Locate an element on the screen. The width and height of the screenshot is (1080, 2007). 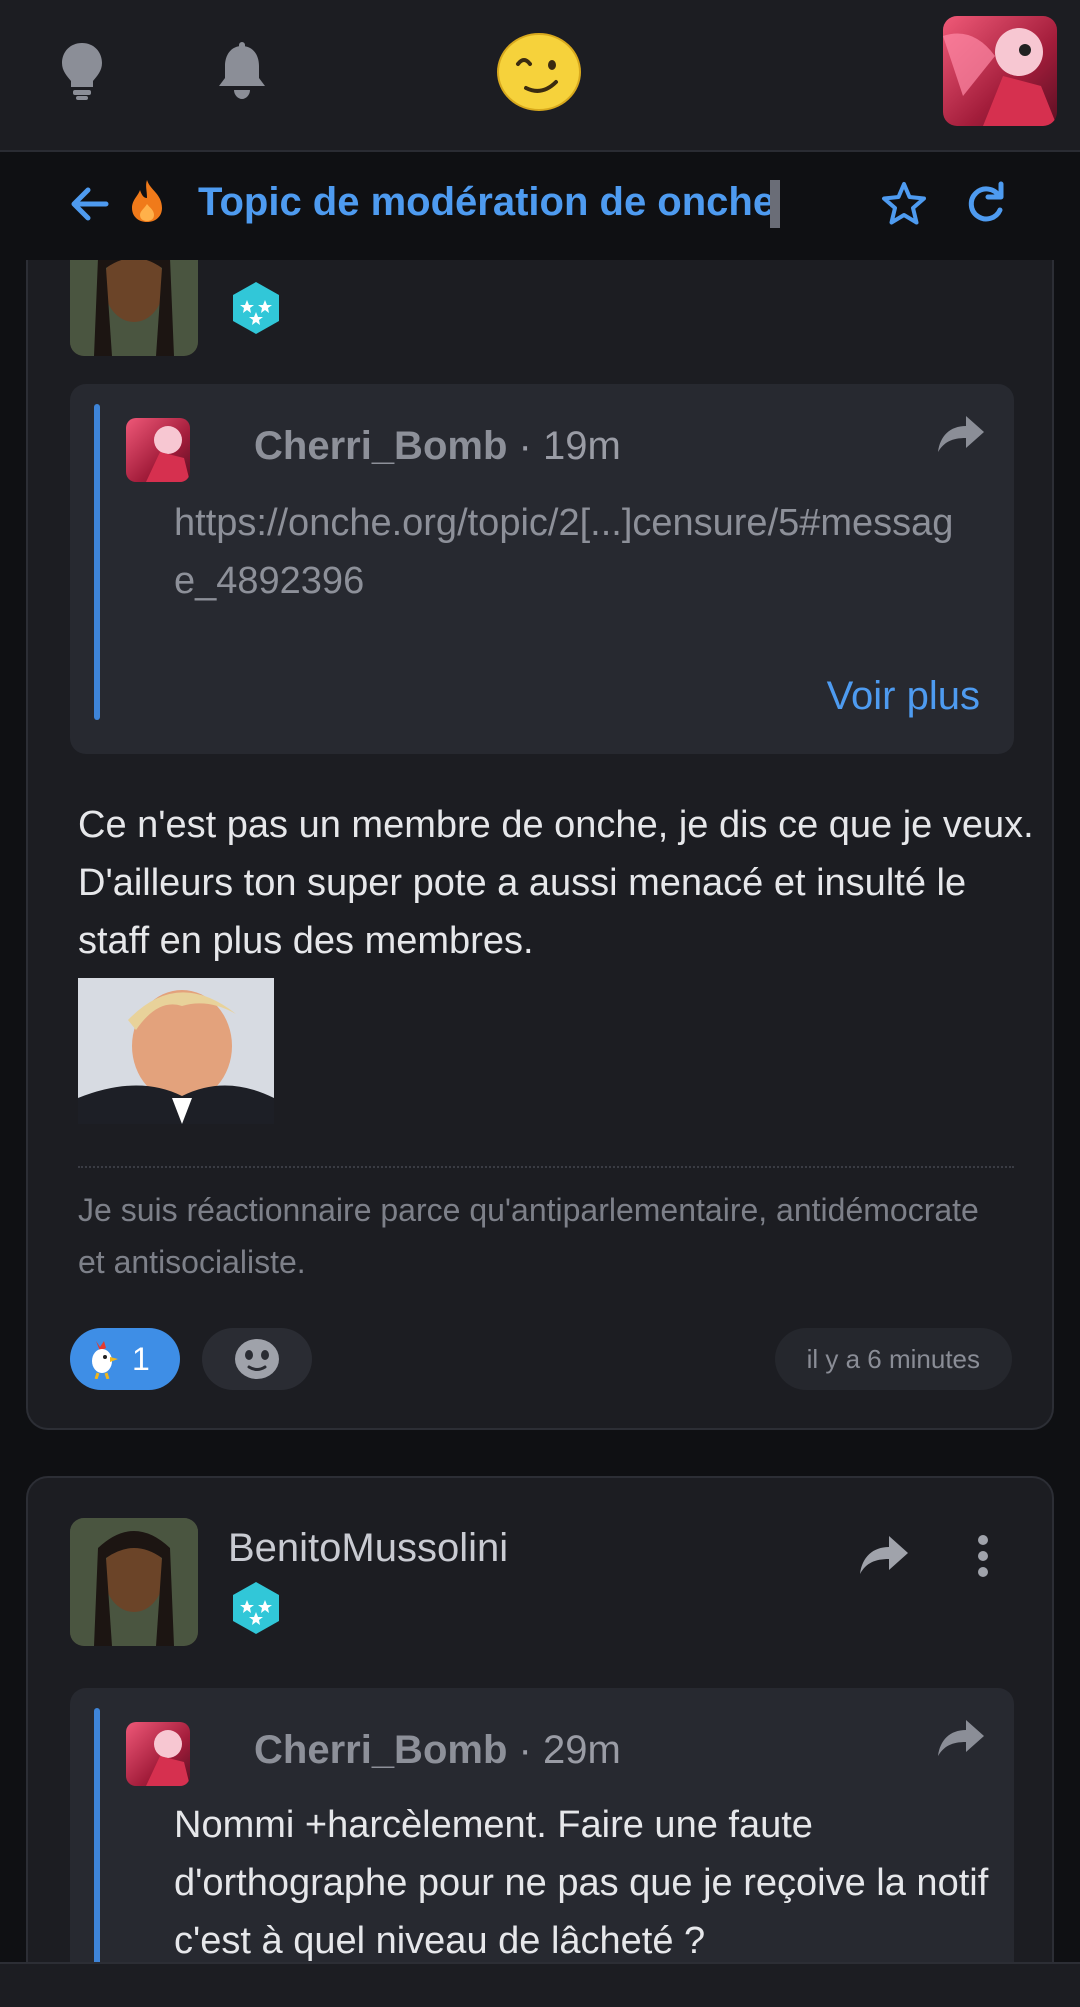
signature-separator is located at coordinates (546, 1167).